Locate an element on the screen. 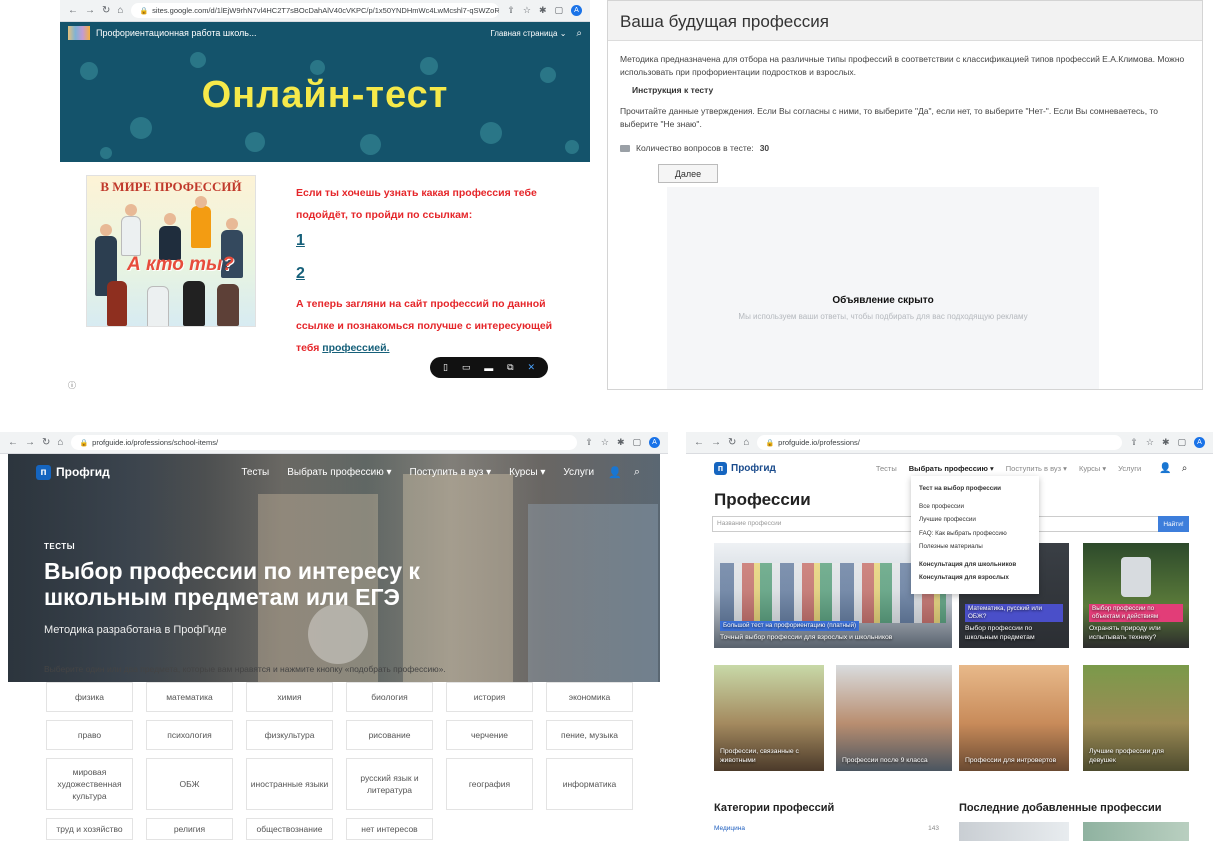  subject-button: пение, музыка is located at coordinates (589, 735).